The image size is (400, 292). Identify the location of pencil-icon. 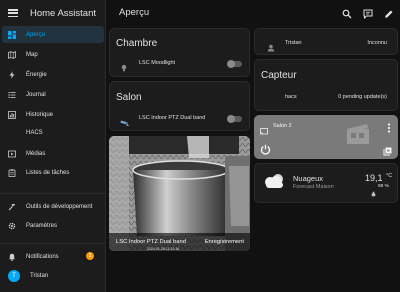
(389, 12).